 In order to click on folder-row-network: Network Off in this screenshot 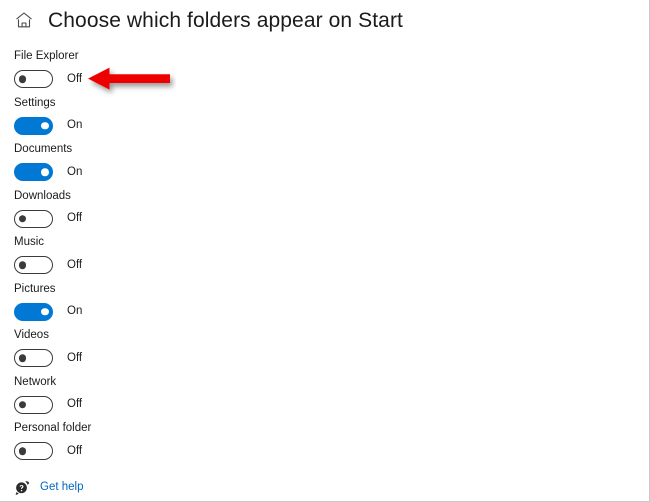, I will do `click(144, 399)`.